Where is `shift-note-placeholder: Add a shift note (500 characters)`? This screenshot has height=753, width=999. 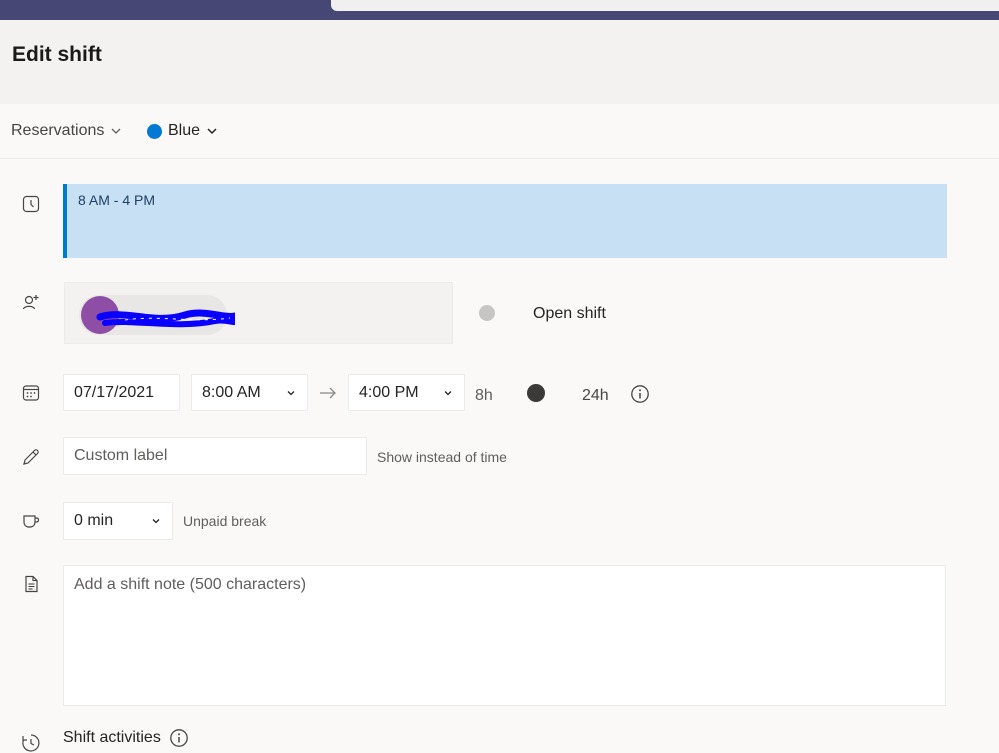 shift-note-placeholder: Add a shift note (500 characters) is located at coordinates (190, 584).